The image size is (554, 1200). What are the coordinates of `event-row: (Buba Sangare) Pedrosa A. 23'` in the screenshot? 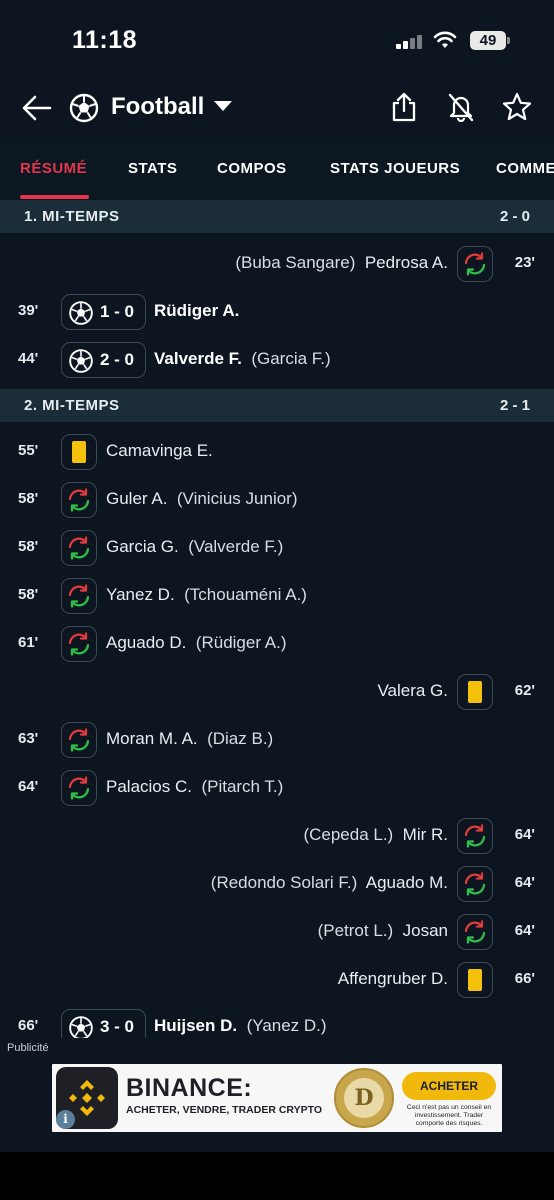 It's located at (277, 264).